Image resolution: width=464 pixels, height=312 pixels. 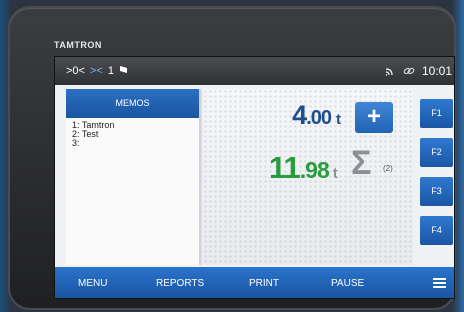 What do you see at coordinates (439, 284) in the screenshot?
I see `hamburger-menu-icon` at bounding box center [439, 284].